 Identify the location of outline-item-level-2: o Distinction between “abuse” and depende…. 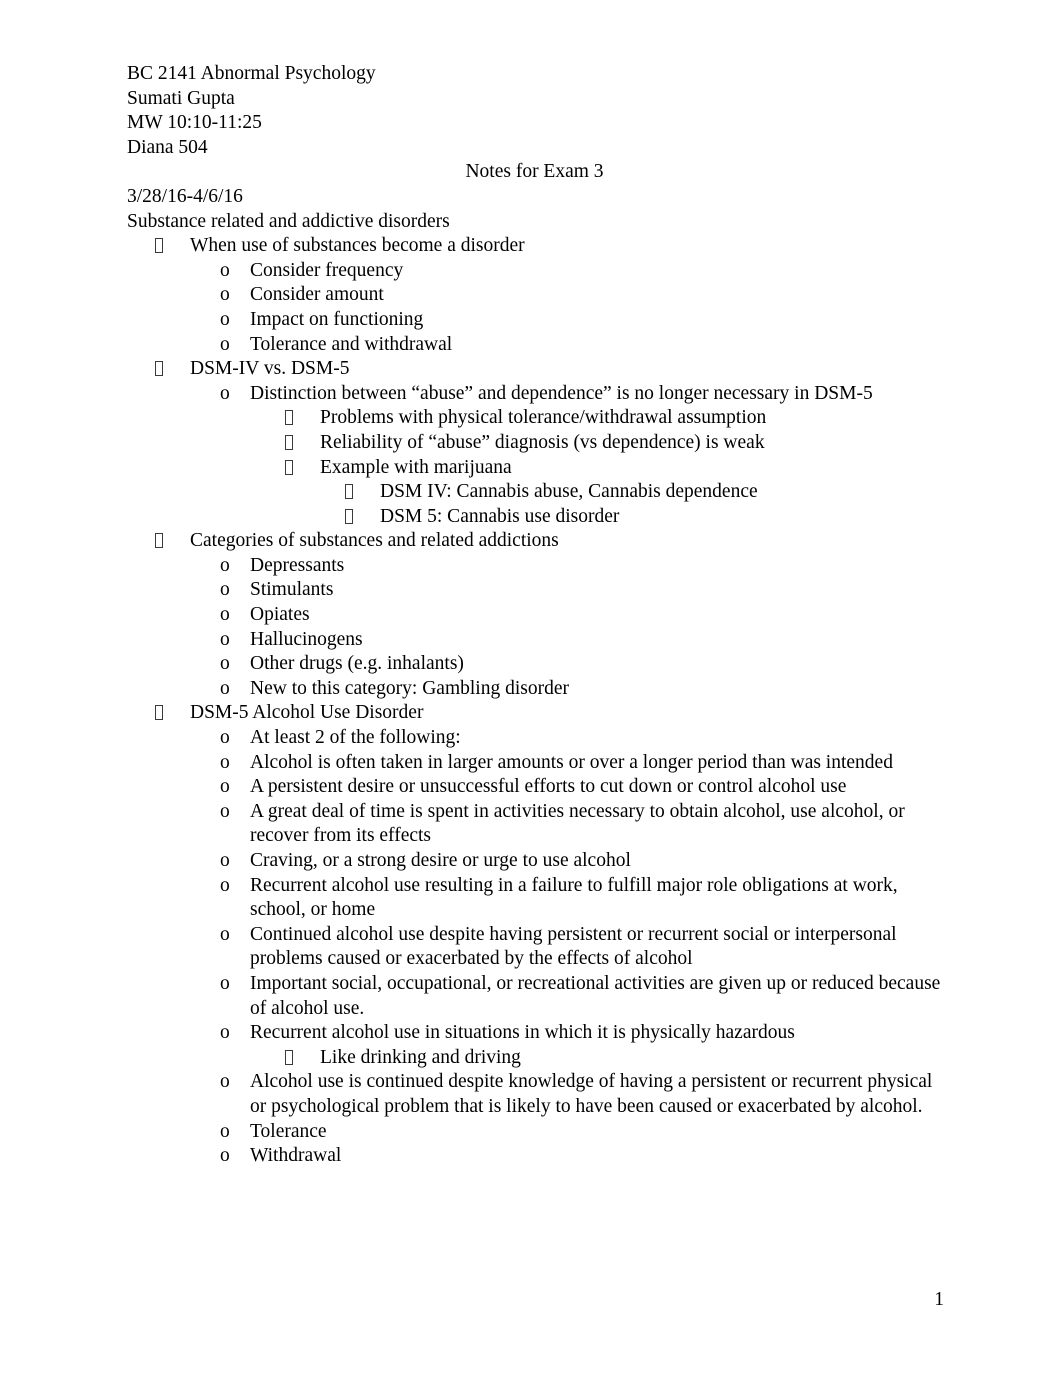
(534, 394).